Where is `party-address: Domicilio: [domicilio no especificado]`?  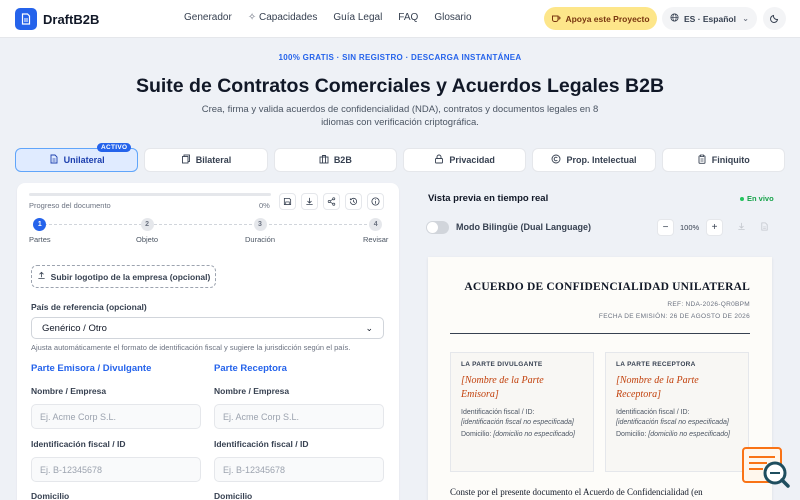
party-address: Domicilio: [domicilio no especificado] is located at coordinates (522, 435).